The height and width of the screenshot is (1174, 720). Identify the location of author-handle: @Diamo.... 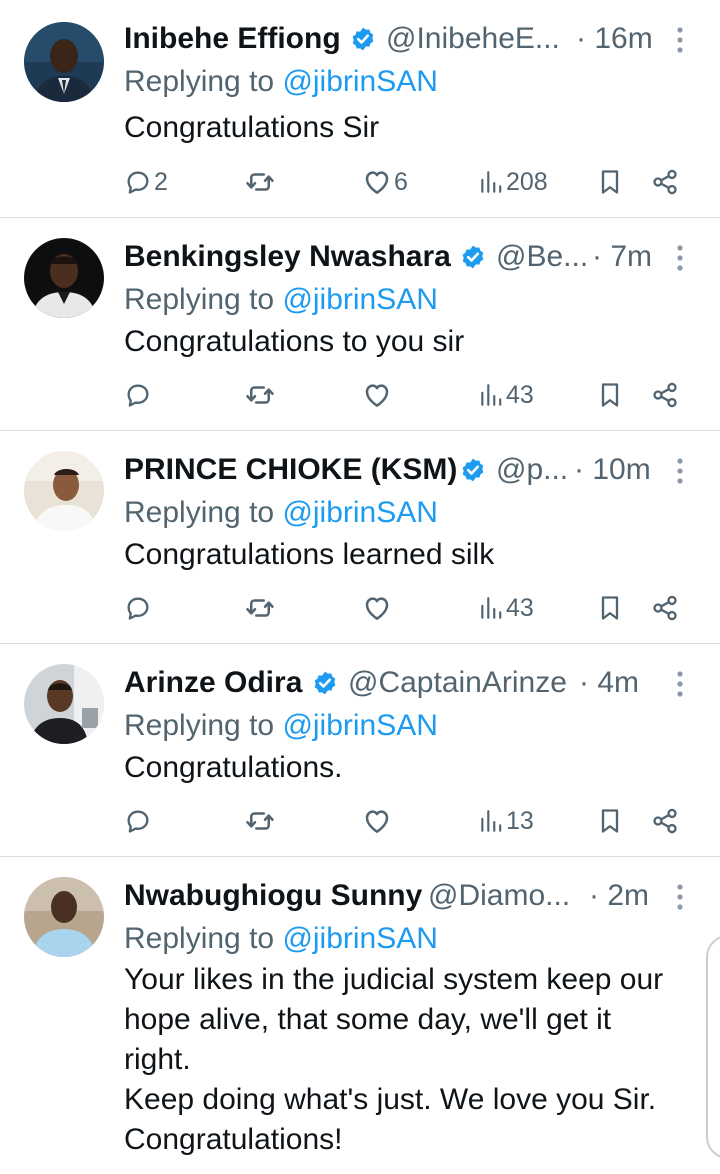
(499, 896).